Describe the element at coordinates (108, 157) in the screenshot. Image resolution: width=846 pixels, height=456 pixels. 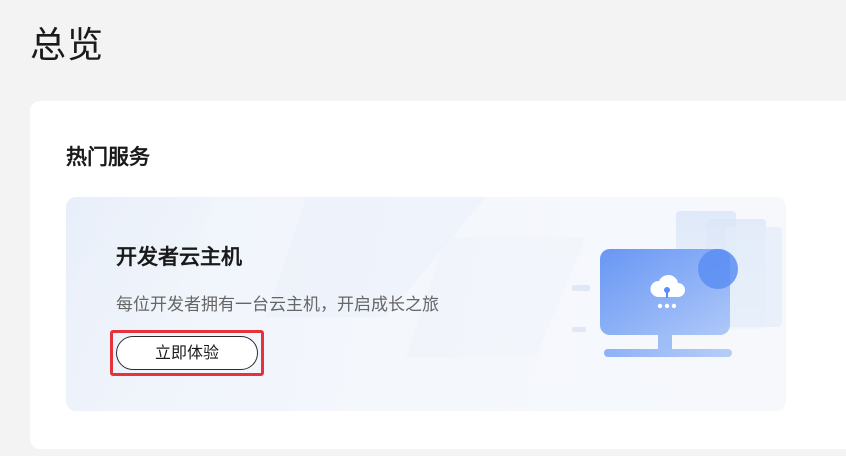
I see `section-title-hot-services: 热门服务` at that location.